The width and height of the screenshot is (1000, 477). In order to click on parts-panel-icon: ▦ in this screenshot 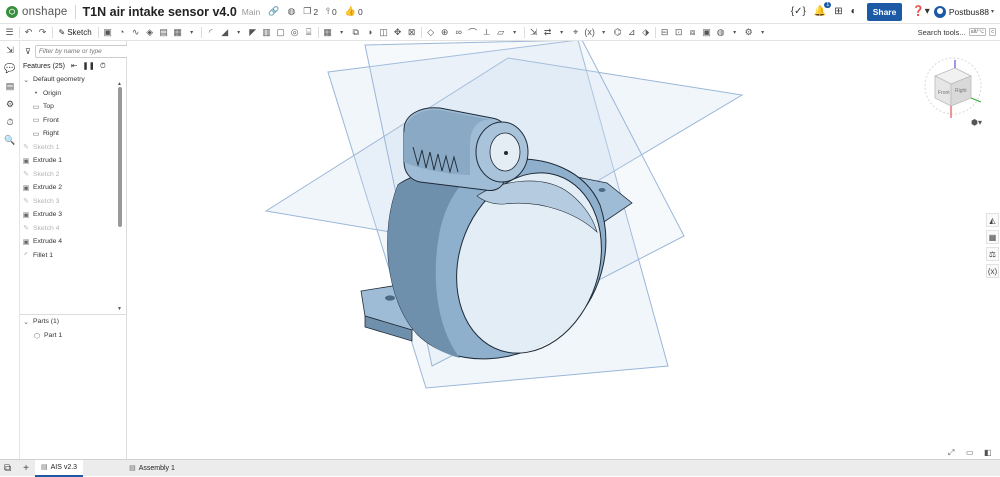, I will do `click(992, 237)`.